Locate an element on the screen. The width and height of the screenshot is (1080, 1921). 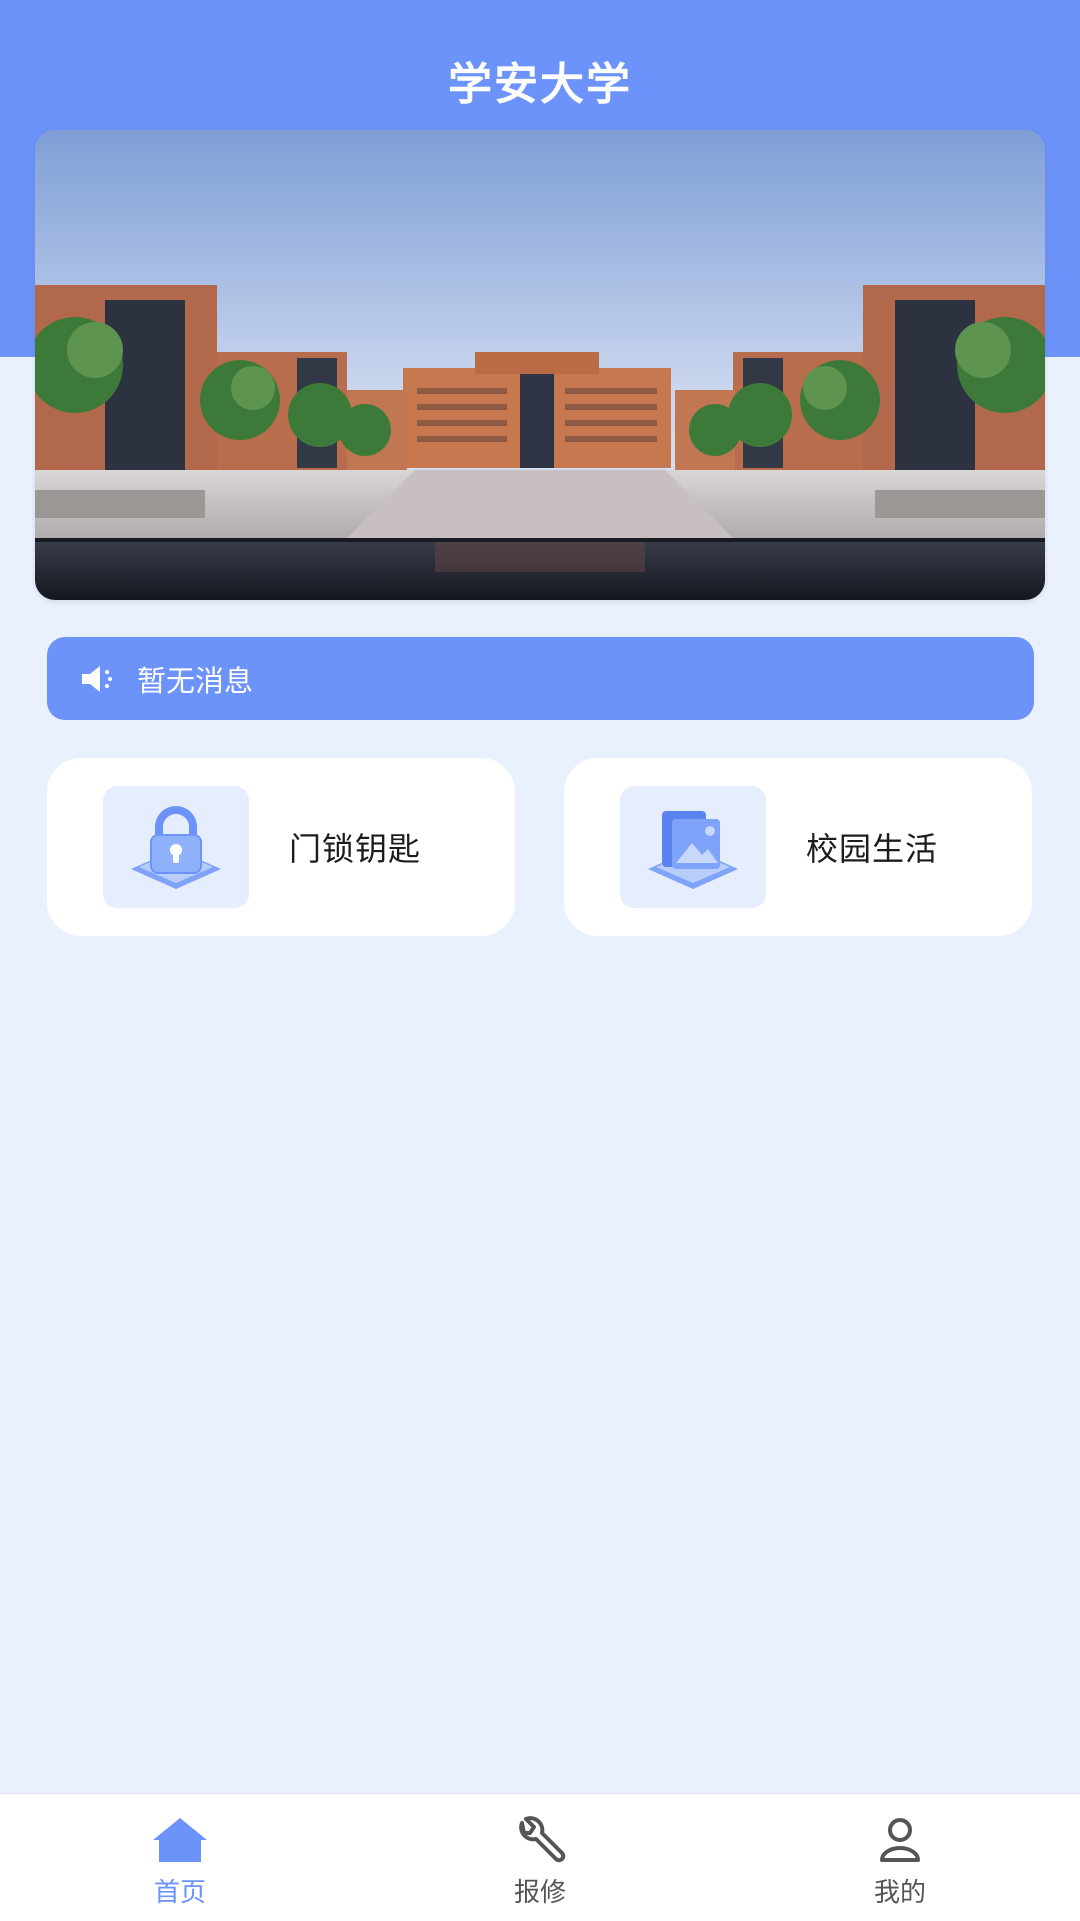
gallery-icon is located at coordinates (693, 847).